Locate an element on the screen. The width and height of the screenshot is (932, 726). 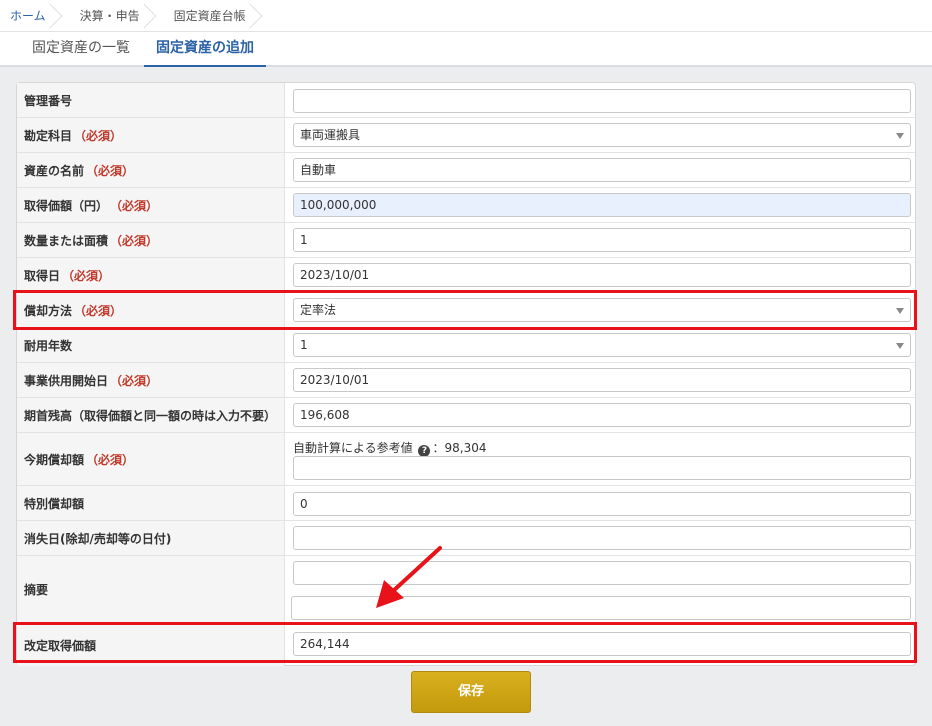
row-useful-life: 耐用年数 1 is located at coordinates (466, 345).